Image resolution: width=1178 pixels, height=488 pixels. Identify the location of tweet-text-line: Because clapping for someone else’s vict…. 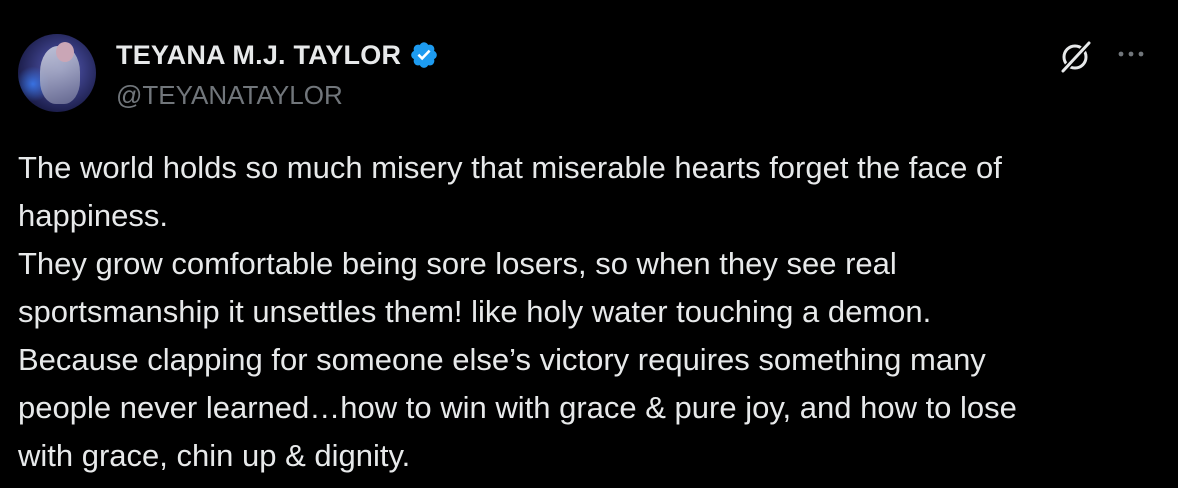
(502, 359).